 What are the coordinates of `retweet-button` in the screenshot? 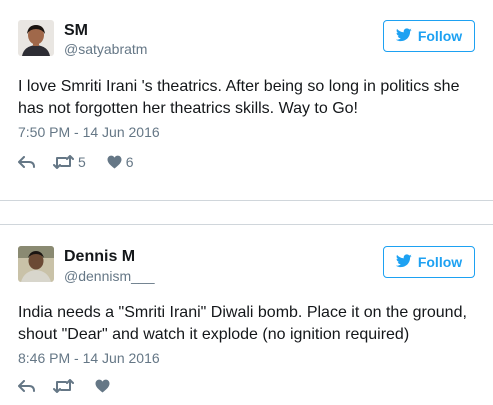 It's located at (63, 386).